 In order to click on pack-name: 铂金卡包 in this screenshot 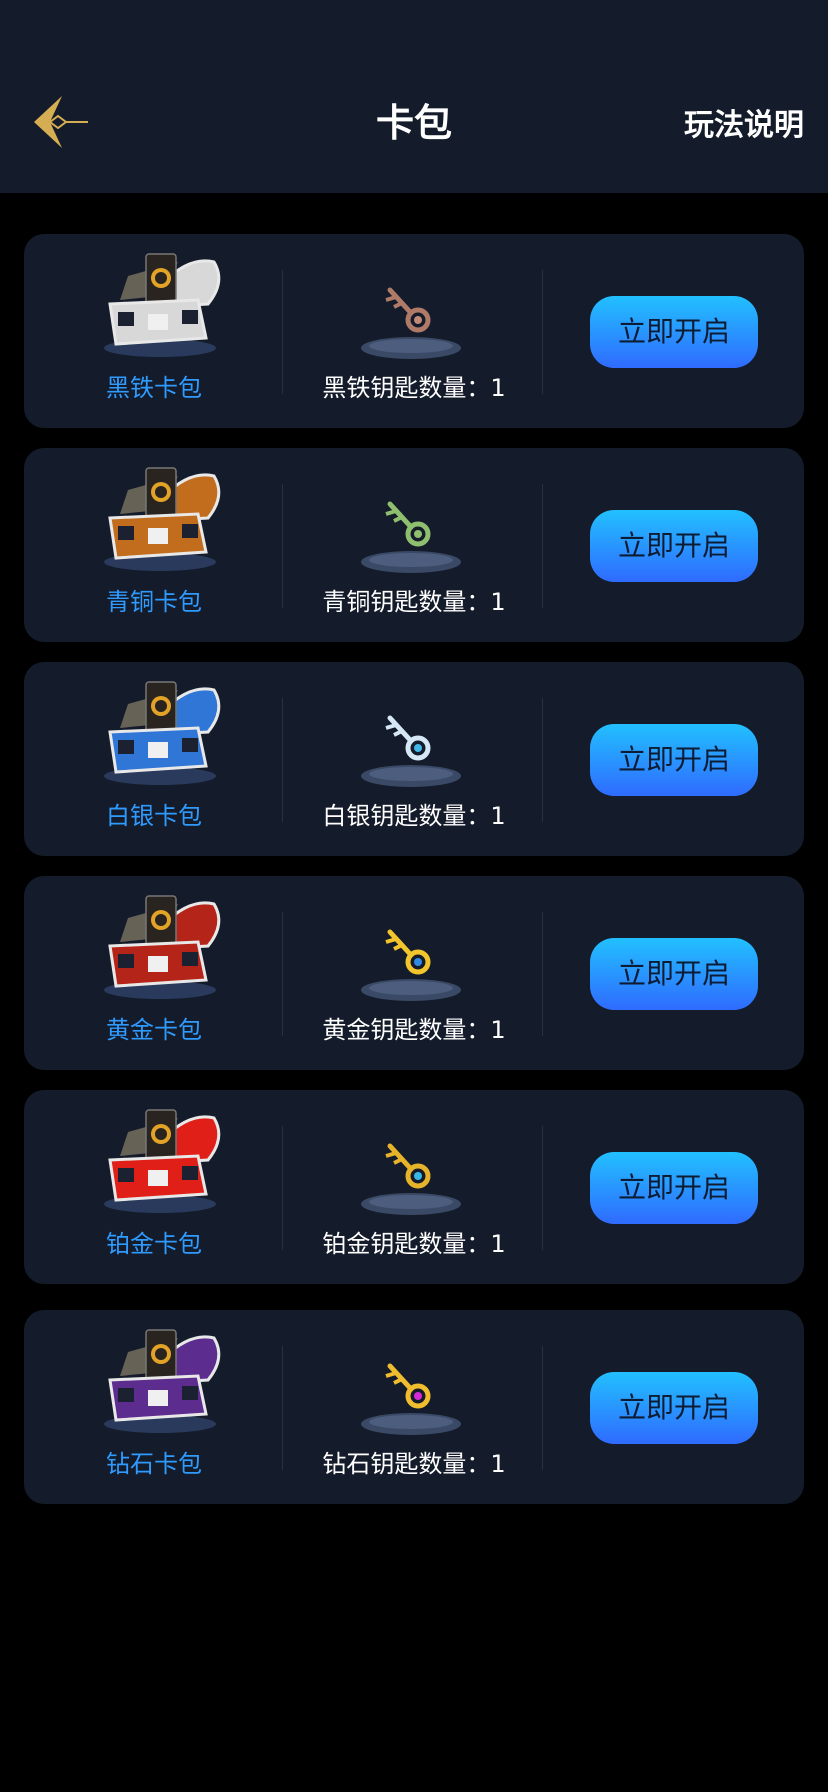, I will do `click(154, 1244)`.